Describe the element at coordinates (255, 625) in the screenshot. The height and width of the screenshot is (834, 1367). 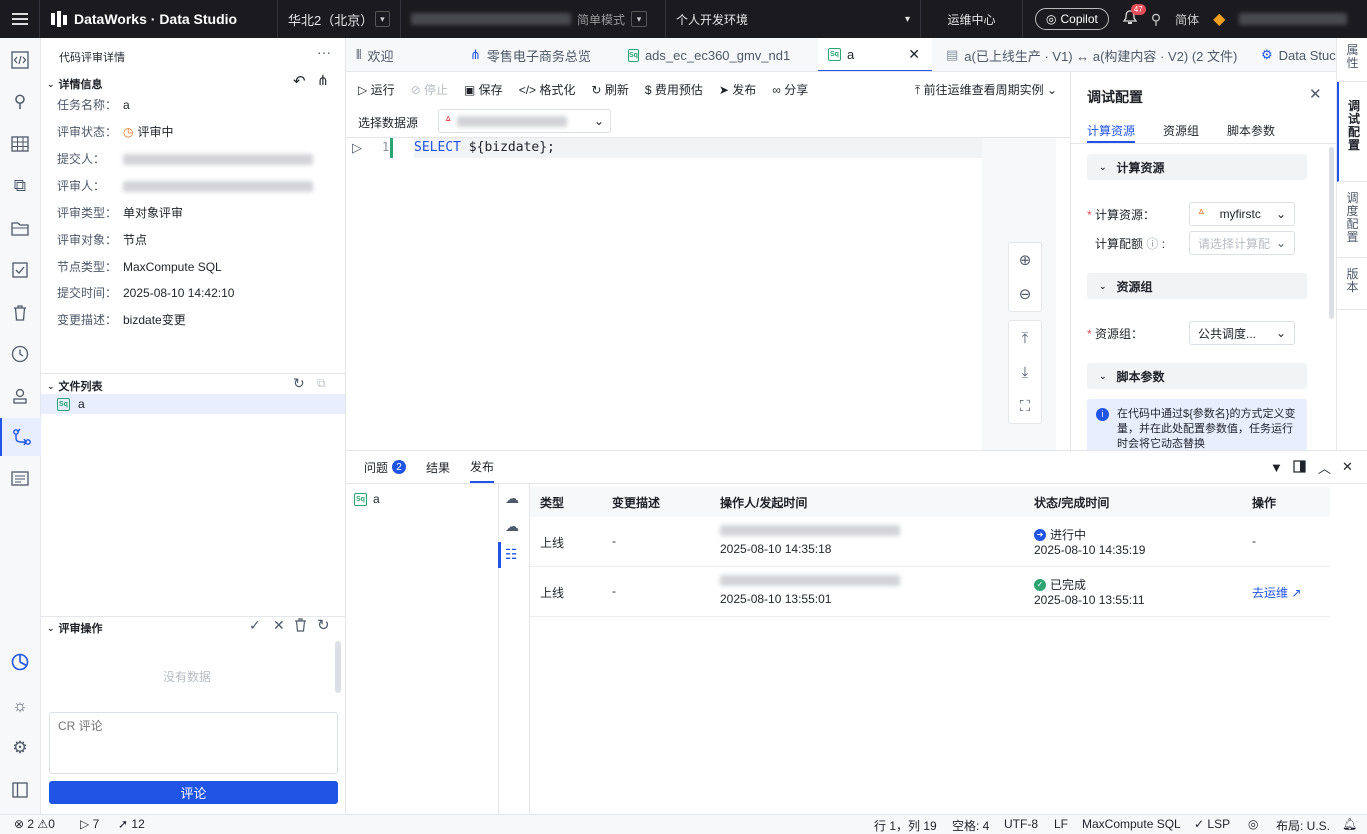
I see `approve-check-icon: ✓` at that location.